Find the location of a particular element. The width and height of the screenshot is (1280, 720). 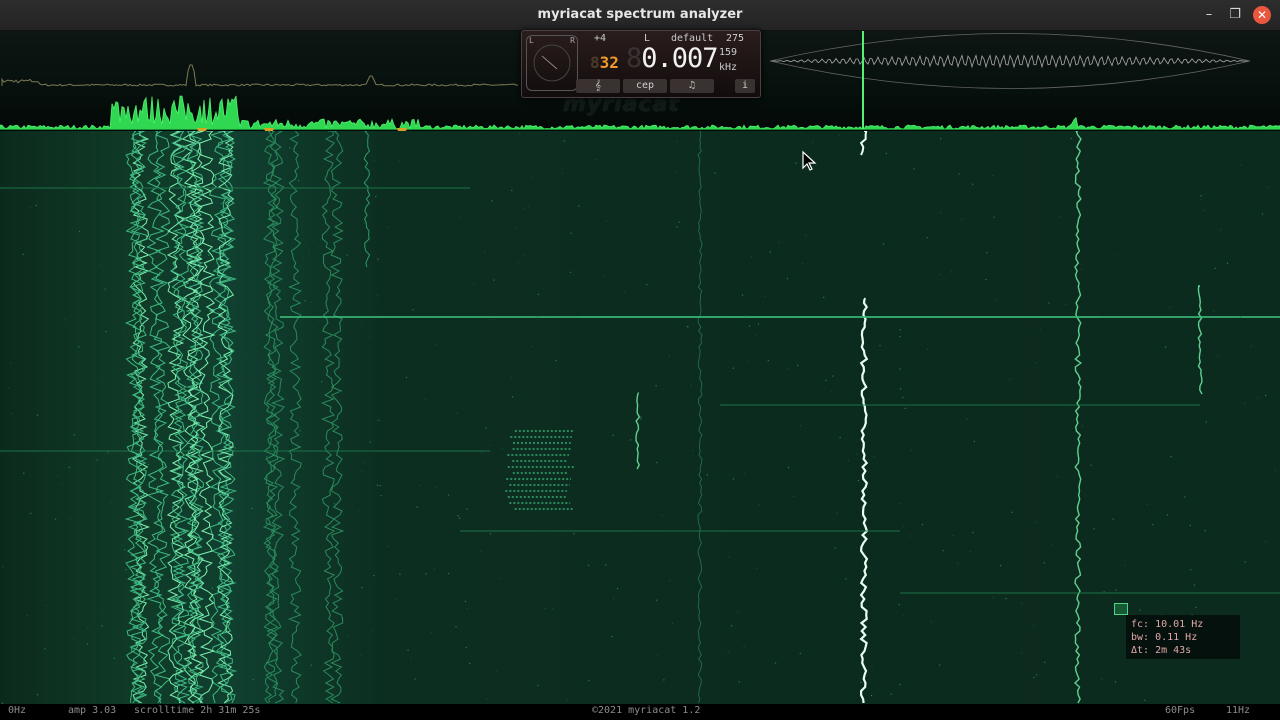

tone-line-mid is located at coordinates (638, 431).